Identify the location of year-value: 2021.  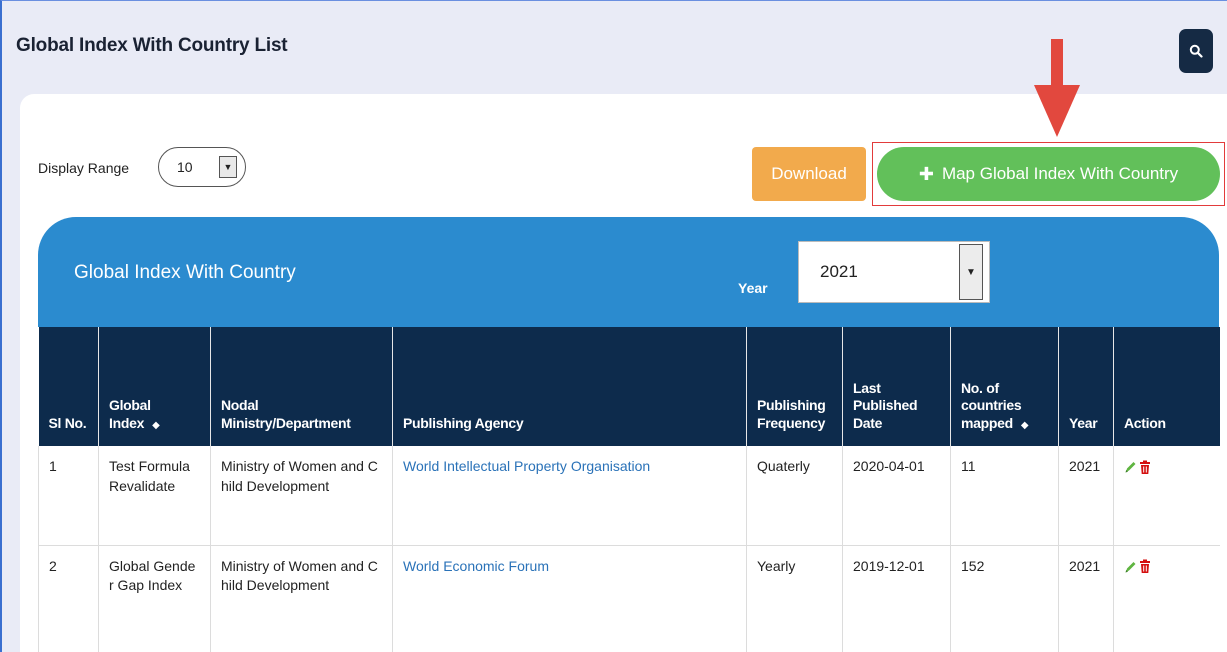
(839, 271).